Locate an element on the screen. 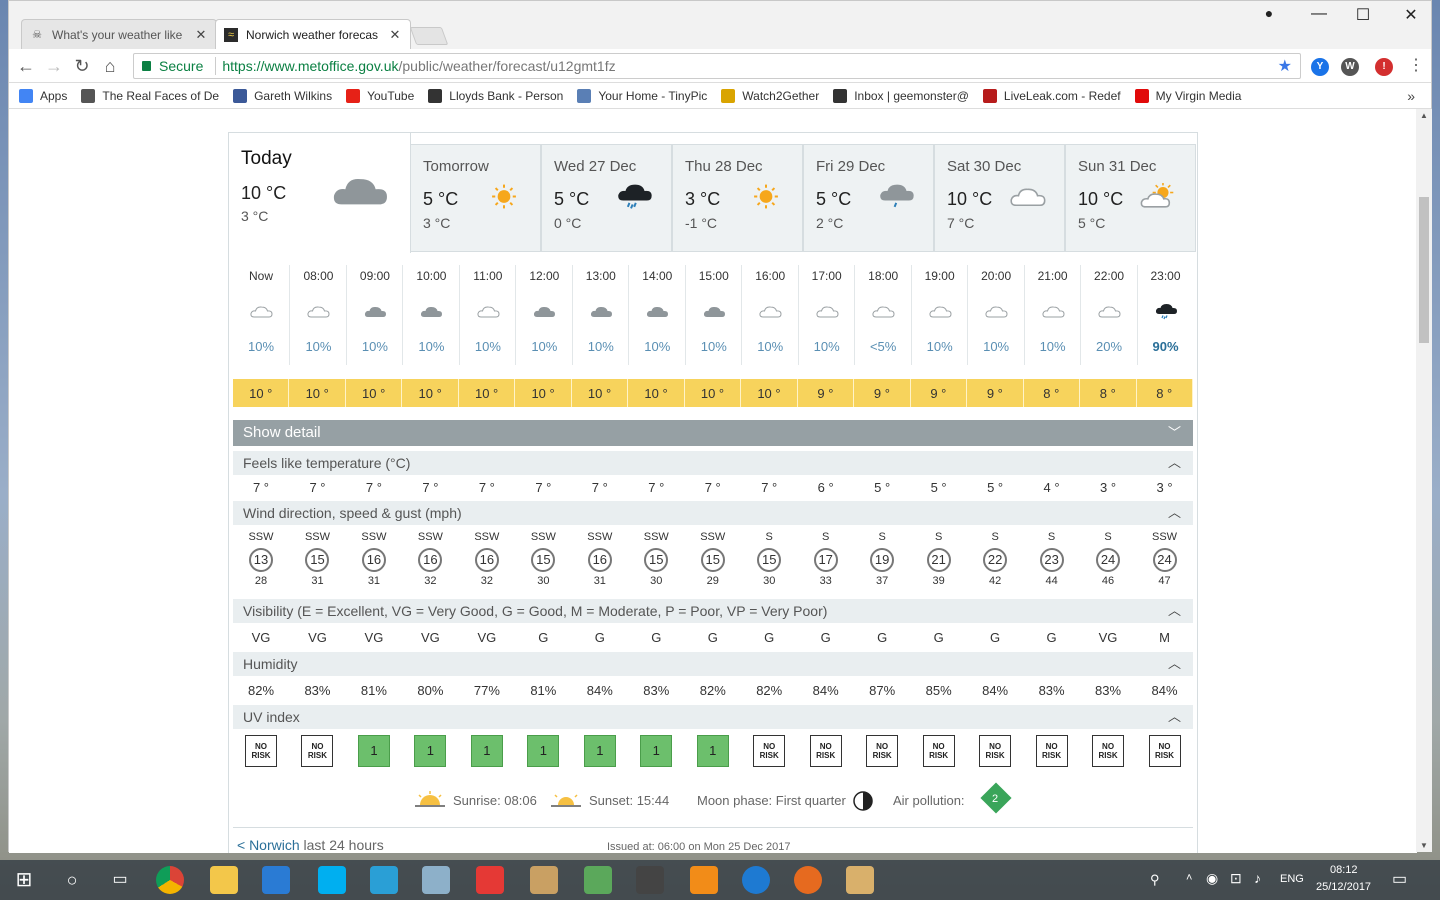 Image resolution: width=1440 pixels, height=900 pixels. profile-icon: ● is located at coordinates (1269, 13).